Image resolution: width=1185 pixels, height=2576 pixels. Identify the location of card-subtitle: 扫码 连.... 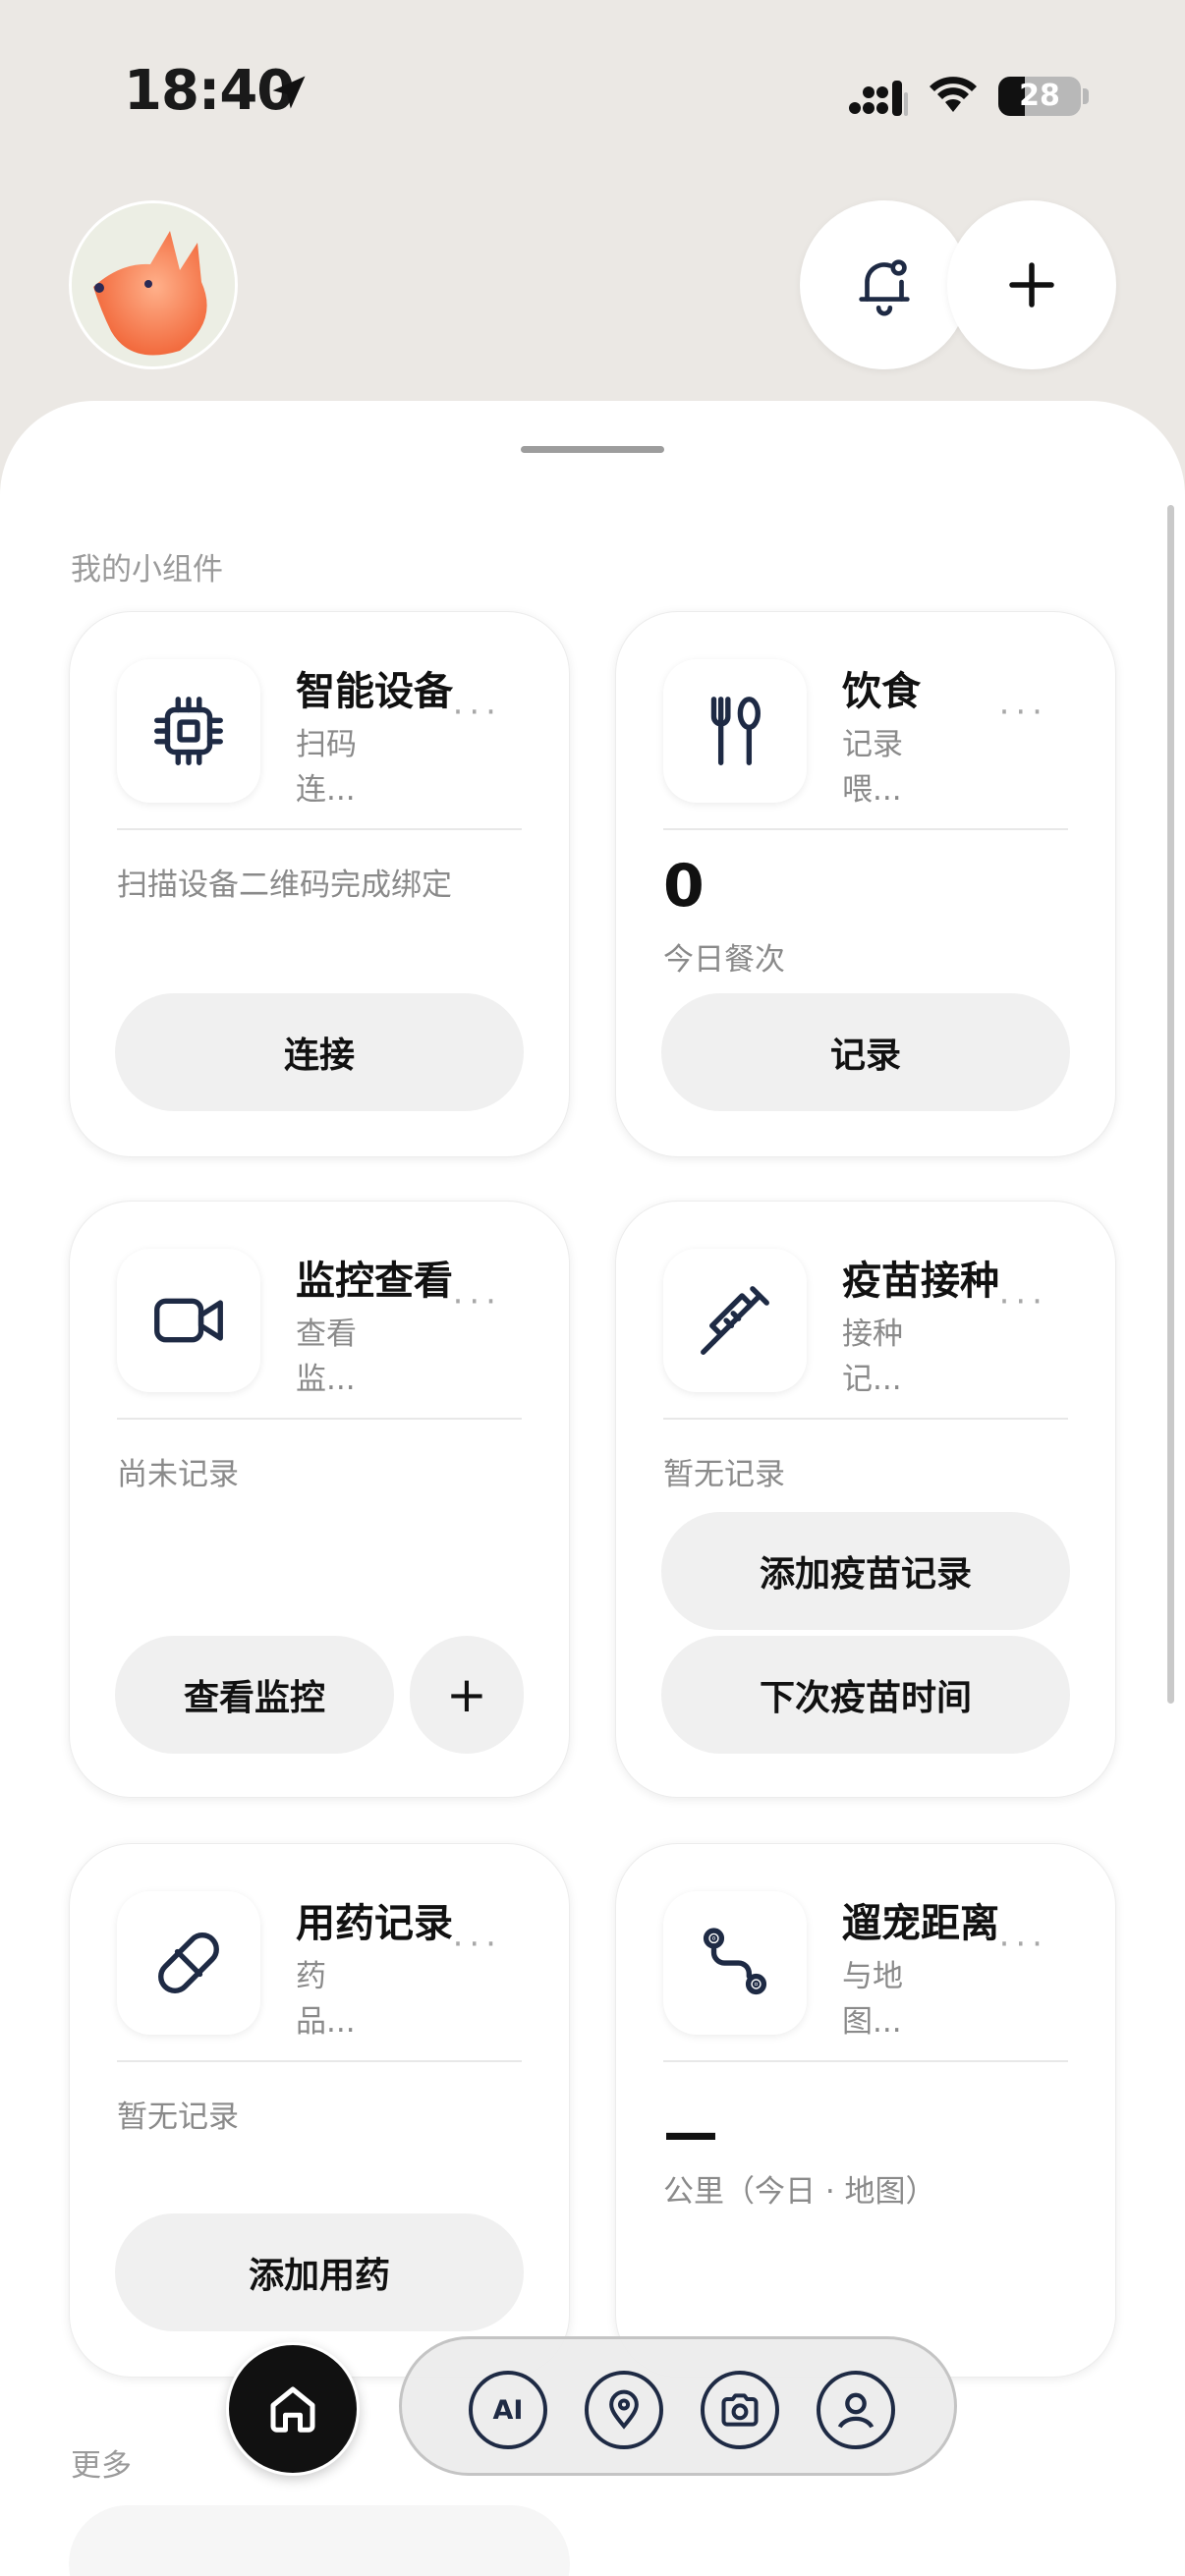
(326, 767).